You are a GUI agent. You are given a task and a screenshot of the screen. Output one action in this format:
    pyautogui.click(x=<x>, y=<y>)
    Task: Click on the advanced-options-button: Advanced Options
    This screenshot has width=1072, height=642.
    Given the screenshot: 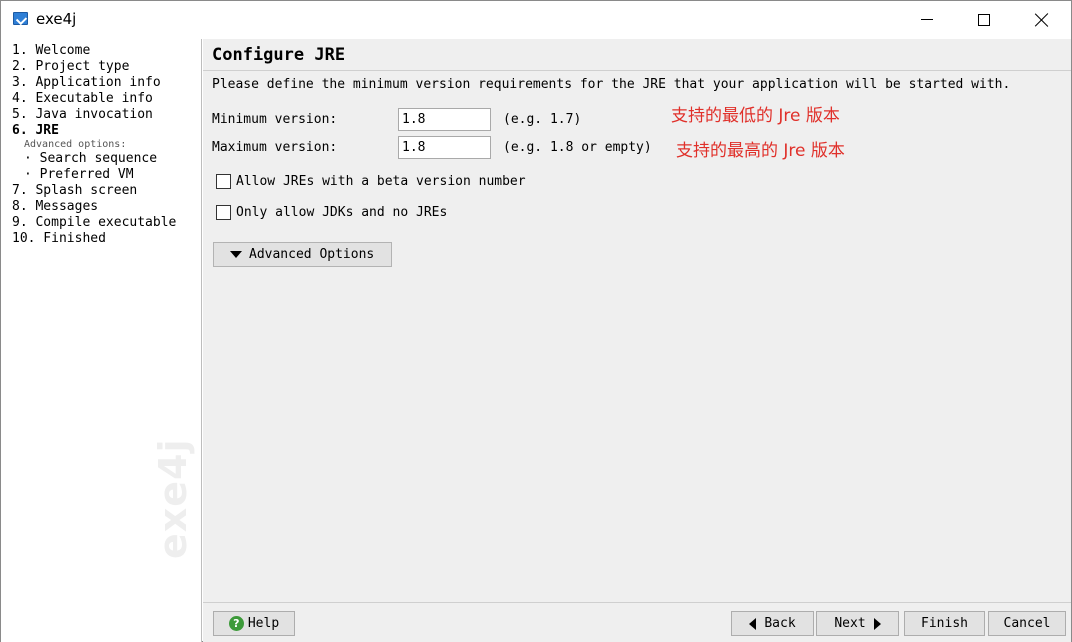 What is the action you would take?
    pyautogui.click(x=302, y=254)
    